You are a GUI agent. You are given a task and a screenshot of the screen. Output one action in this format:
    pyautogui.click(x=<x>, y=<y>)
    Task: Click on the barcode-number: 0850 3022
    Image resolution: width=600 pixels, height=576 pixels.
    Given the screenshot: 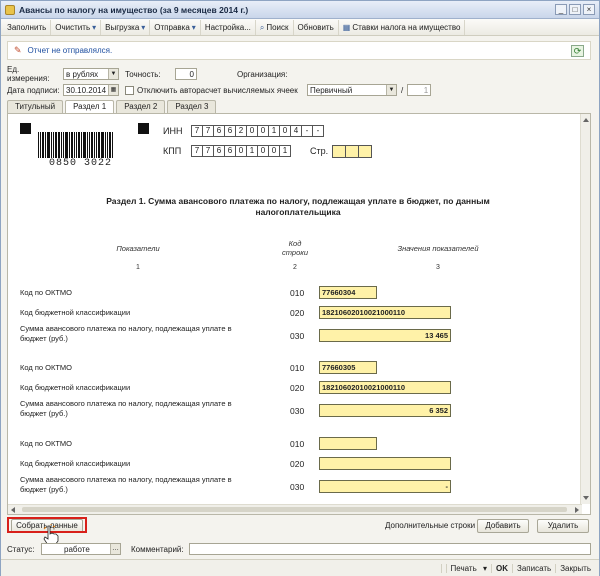 What is the action you would take?
    pyautogui.click(x=80, y=163)
    